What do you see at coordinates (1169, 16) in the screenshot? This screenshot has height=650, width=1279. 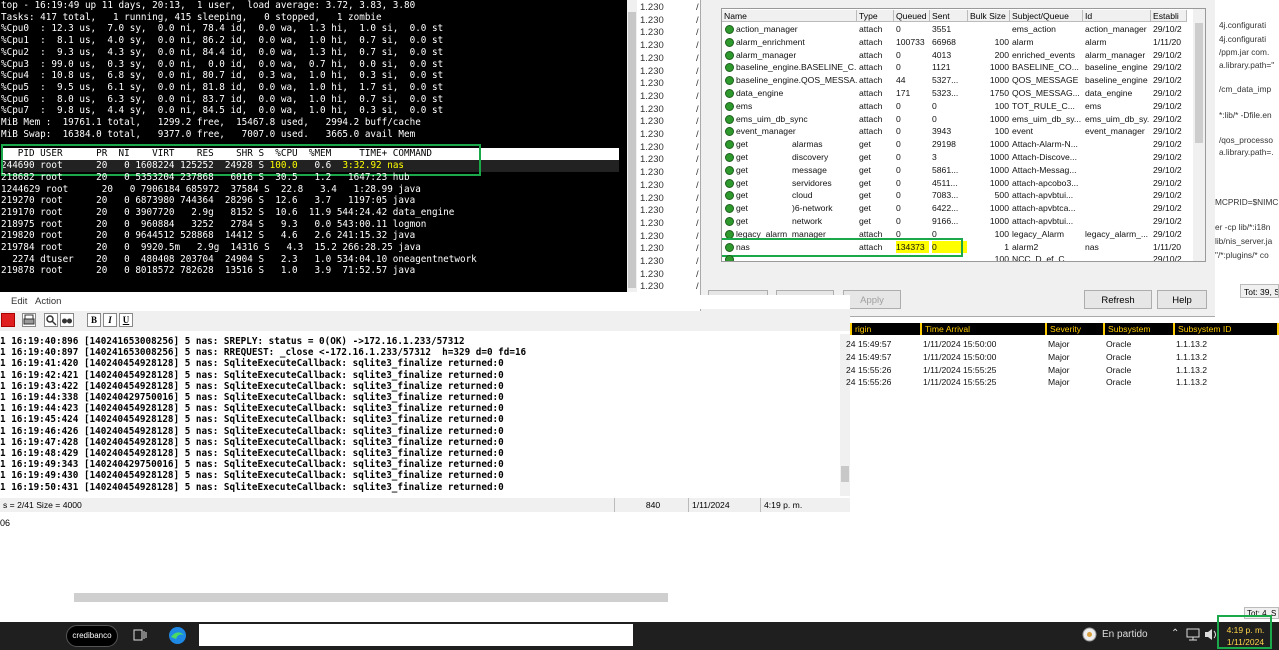 I see `grid-column-header: Establi` at bounding box center [1169, 16].